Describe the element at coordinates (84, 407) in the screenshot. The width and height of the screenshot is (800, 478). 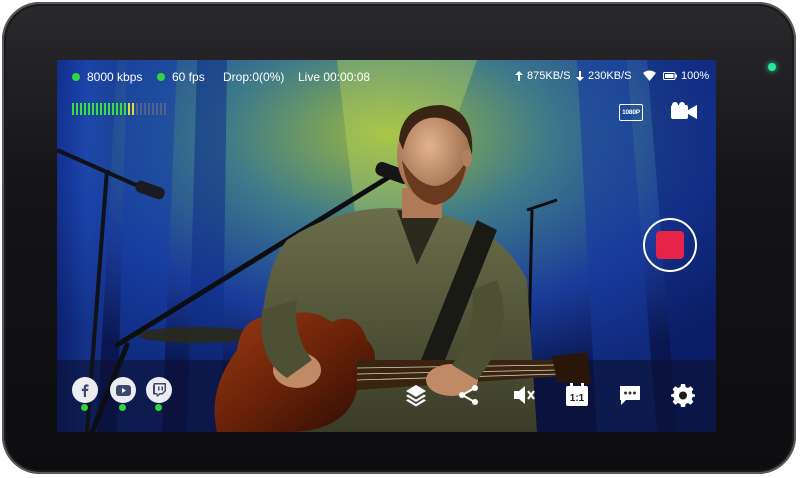
I see `facebook-status-dot` at that location.